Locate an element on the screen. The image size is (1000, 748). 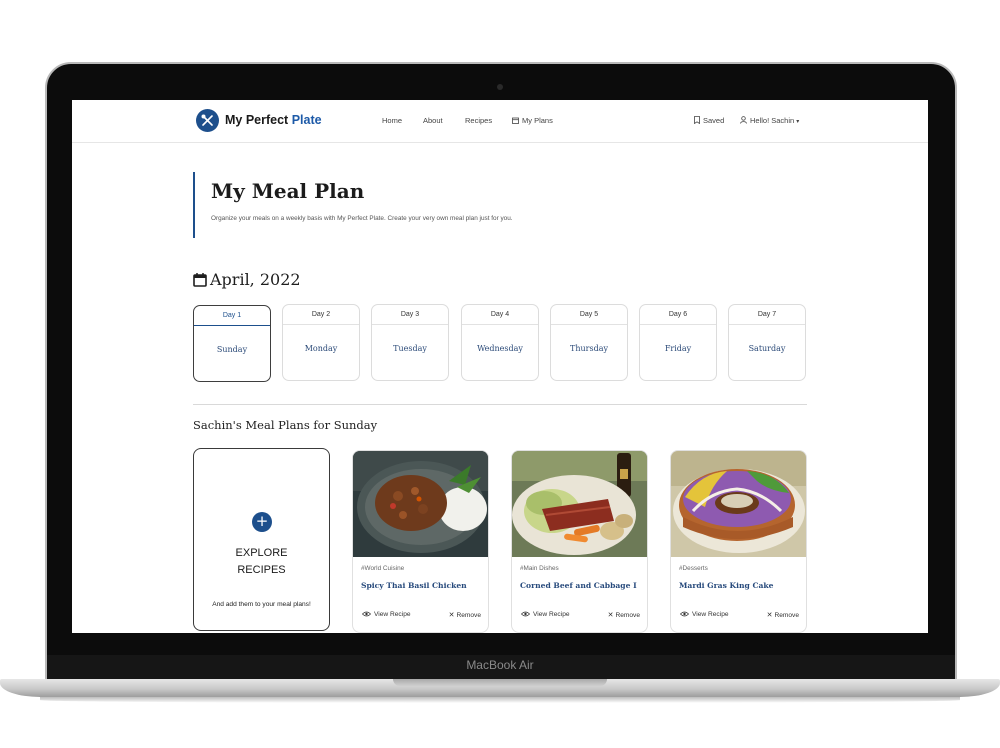
day-name: Friday is located at coordinates (678, 348).